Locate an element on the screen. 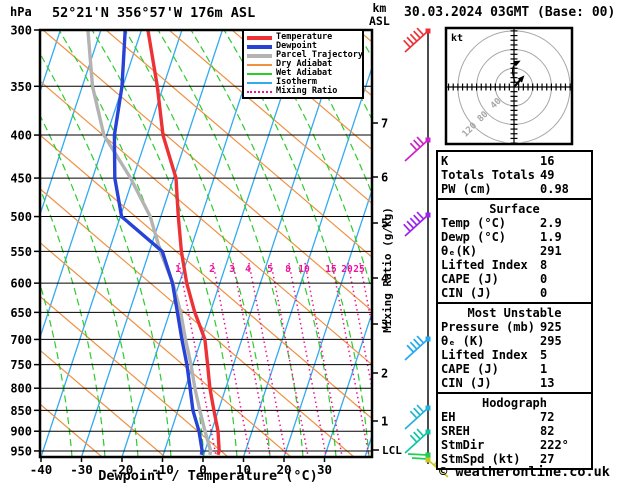 The height and width of the screenshot is (486, 629). mixing-ratio-value-label: 15 is located at coordinates (331, 269).